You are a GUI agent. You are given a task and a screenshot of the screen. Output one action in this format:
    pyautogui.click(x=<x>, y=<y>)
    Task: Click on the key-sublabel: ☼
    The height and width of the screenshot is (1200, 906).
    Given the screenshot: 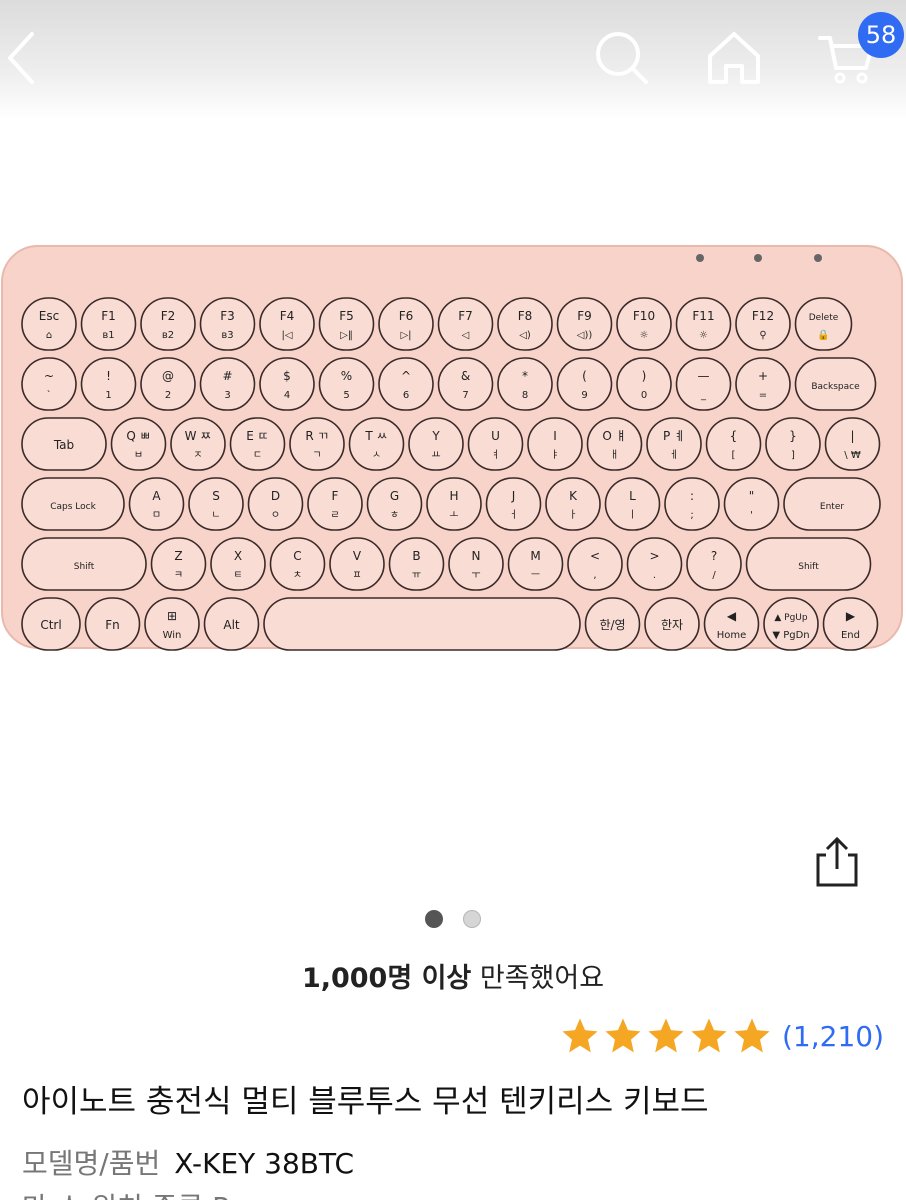 What is the action you would take?
    pyautogui.click(x=644, y=335)
    